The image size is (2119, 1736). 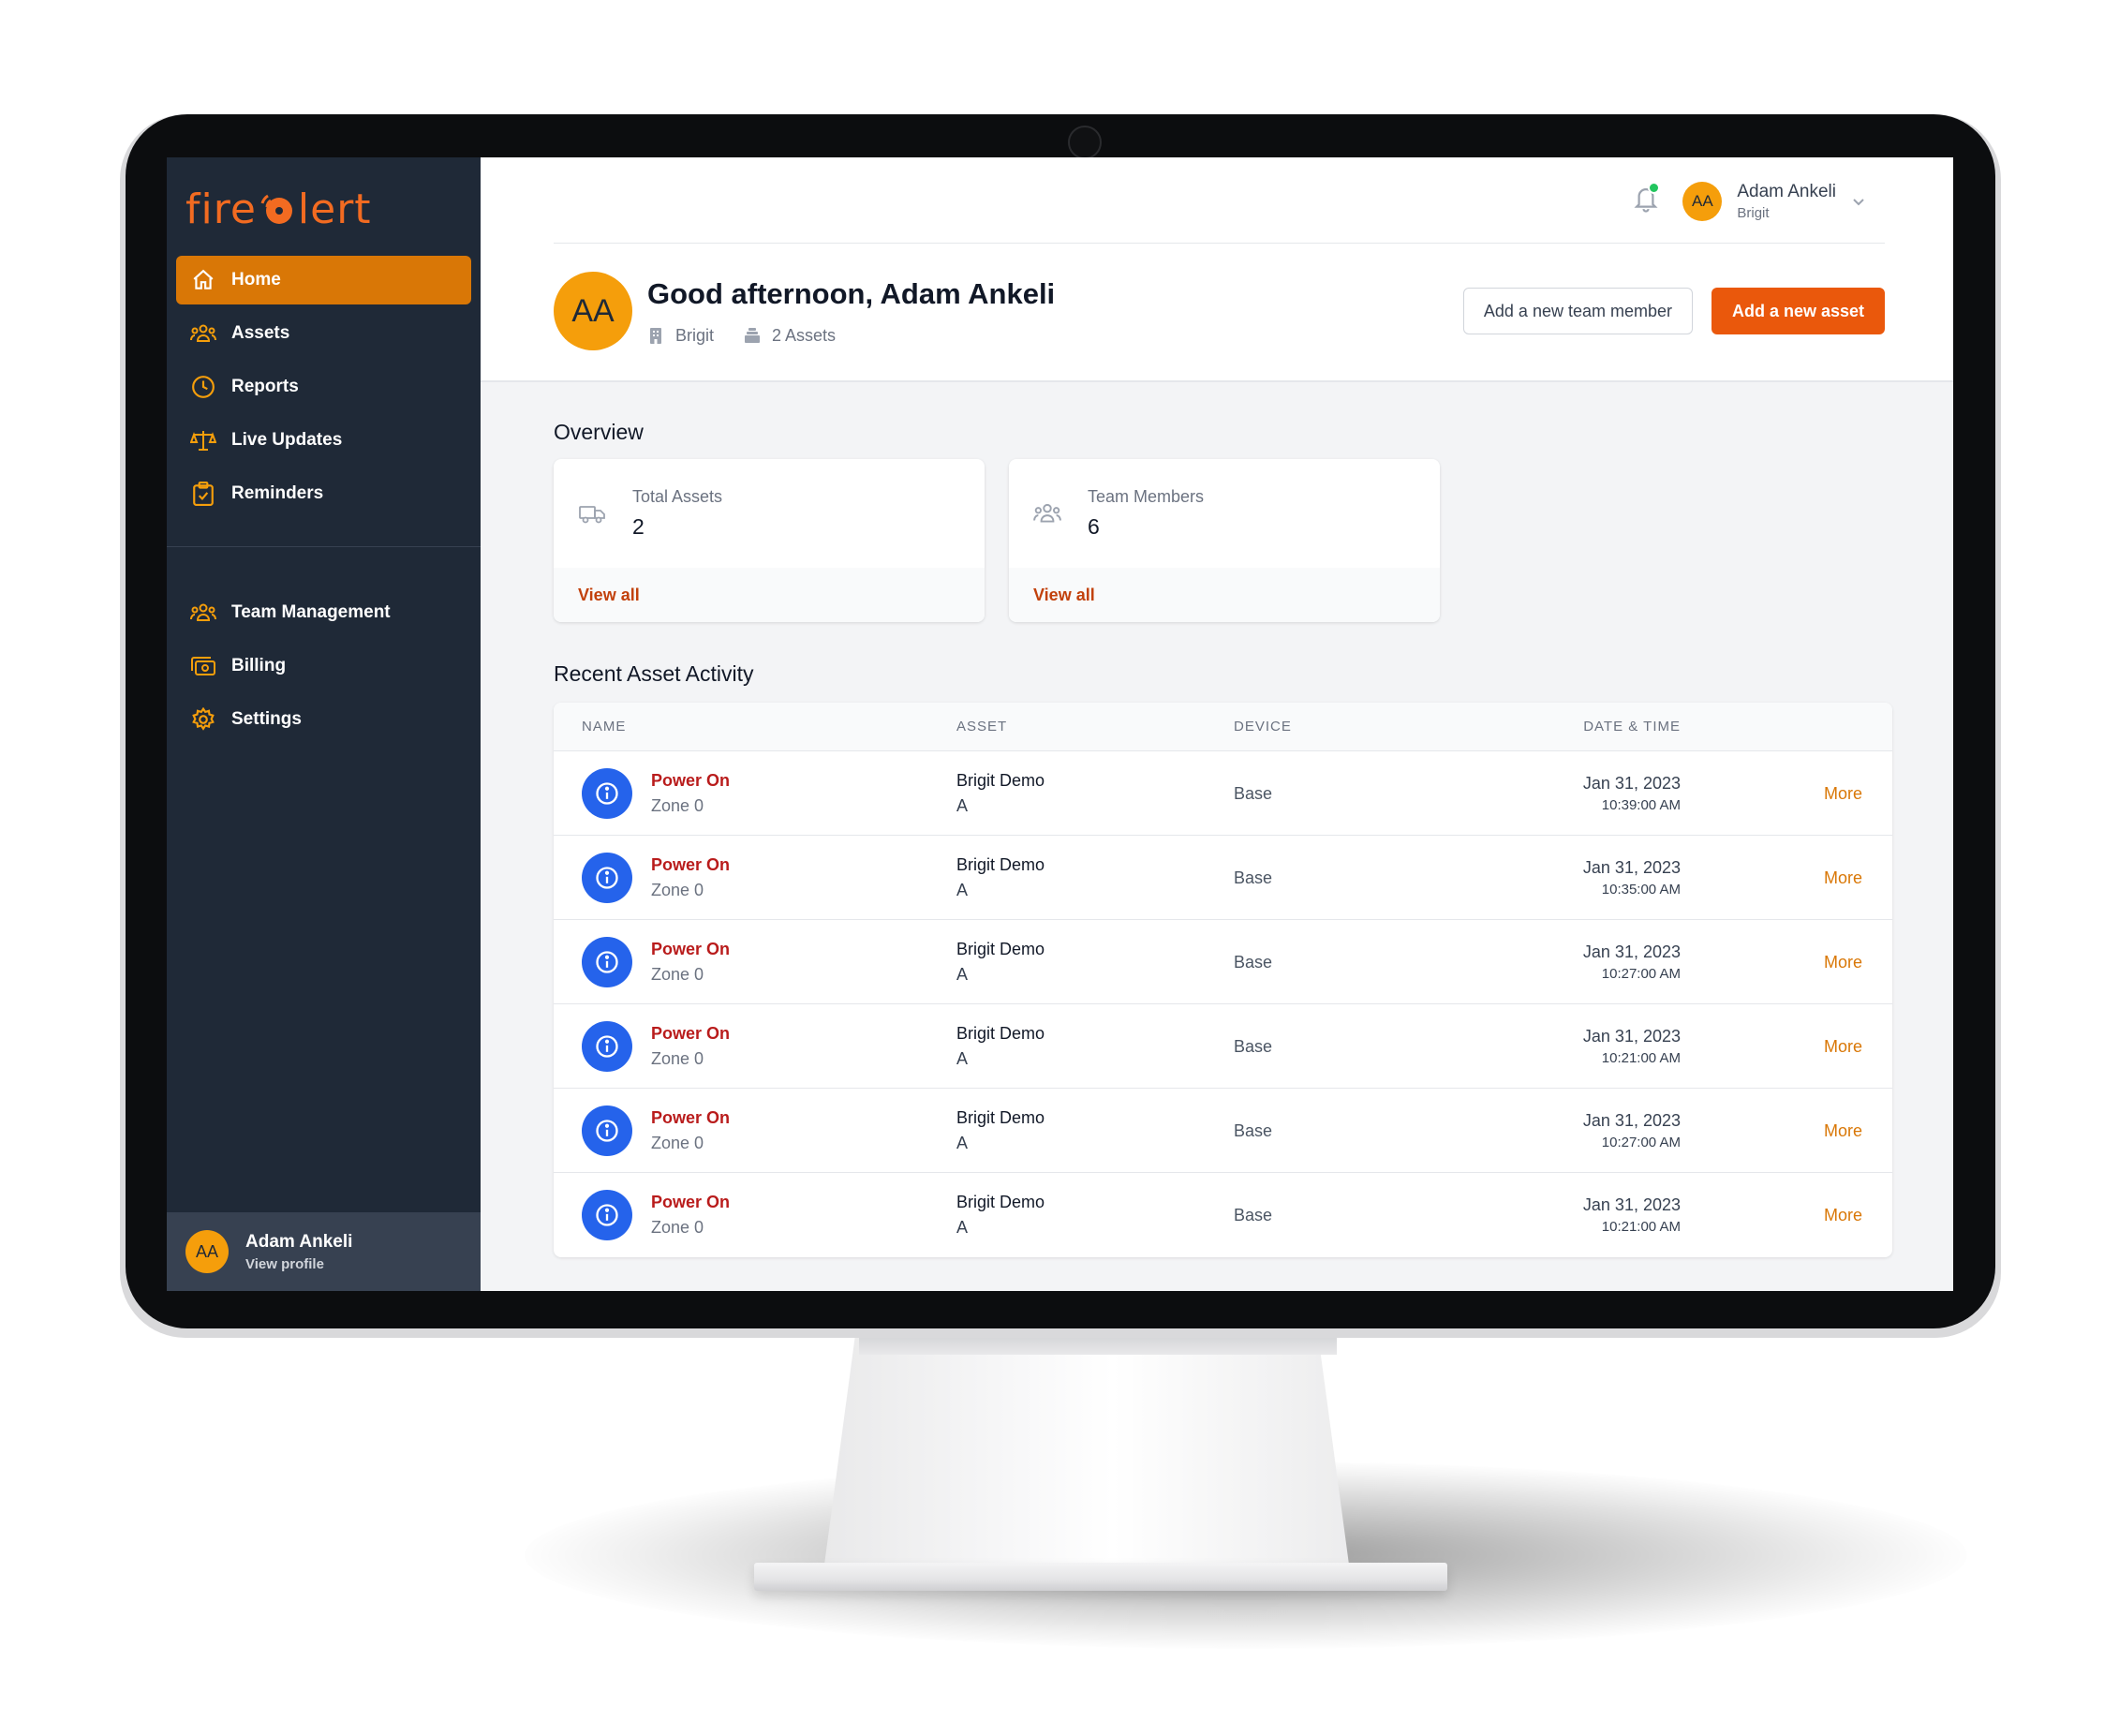 What do you see at coordinates (609, 595) in the screenshot?
I see `view-all-assets-link: View all` at bounding box center [609, 595].